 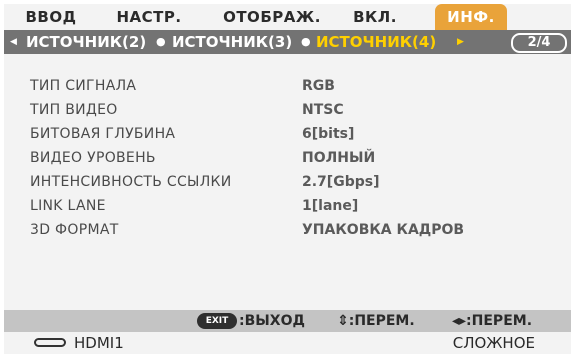 What do you see at coordinates (83, 86) in the screenshot?
I see `info-label: ТИП СИГНАЛА` at bounding box center [83, 86].